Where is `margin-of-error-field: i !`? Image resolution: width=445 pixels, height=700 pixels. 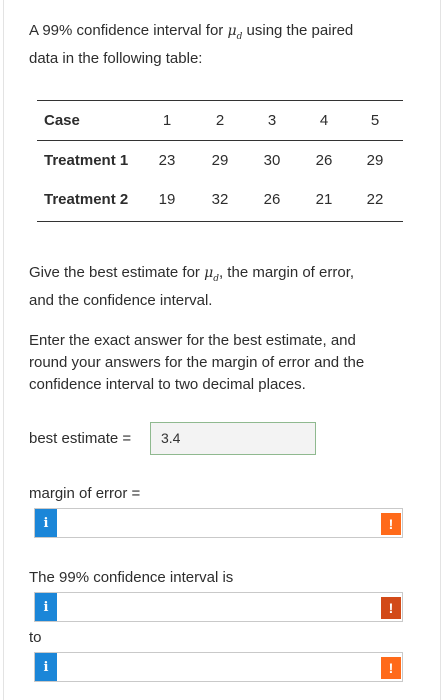
margin-of-error-field: i ! is located at coordinates (218, 523).